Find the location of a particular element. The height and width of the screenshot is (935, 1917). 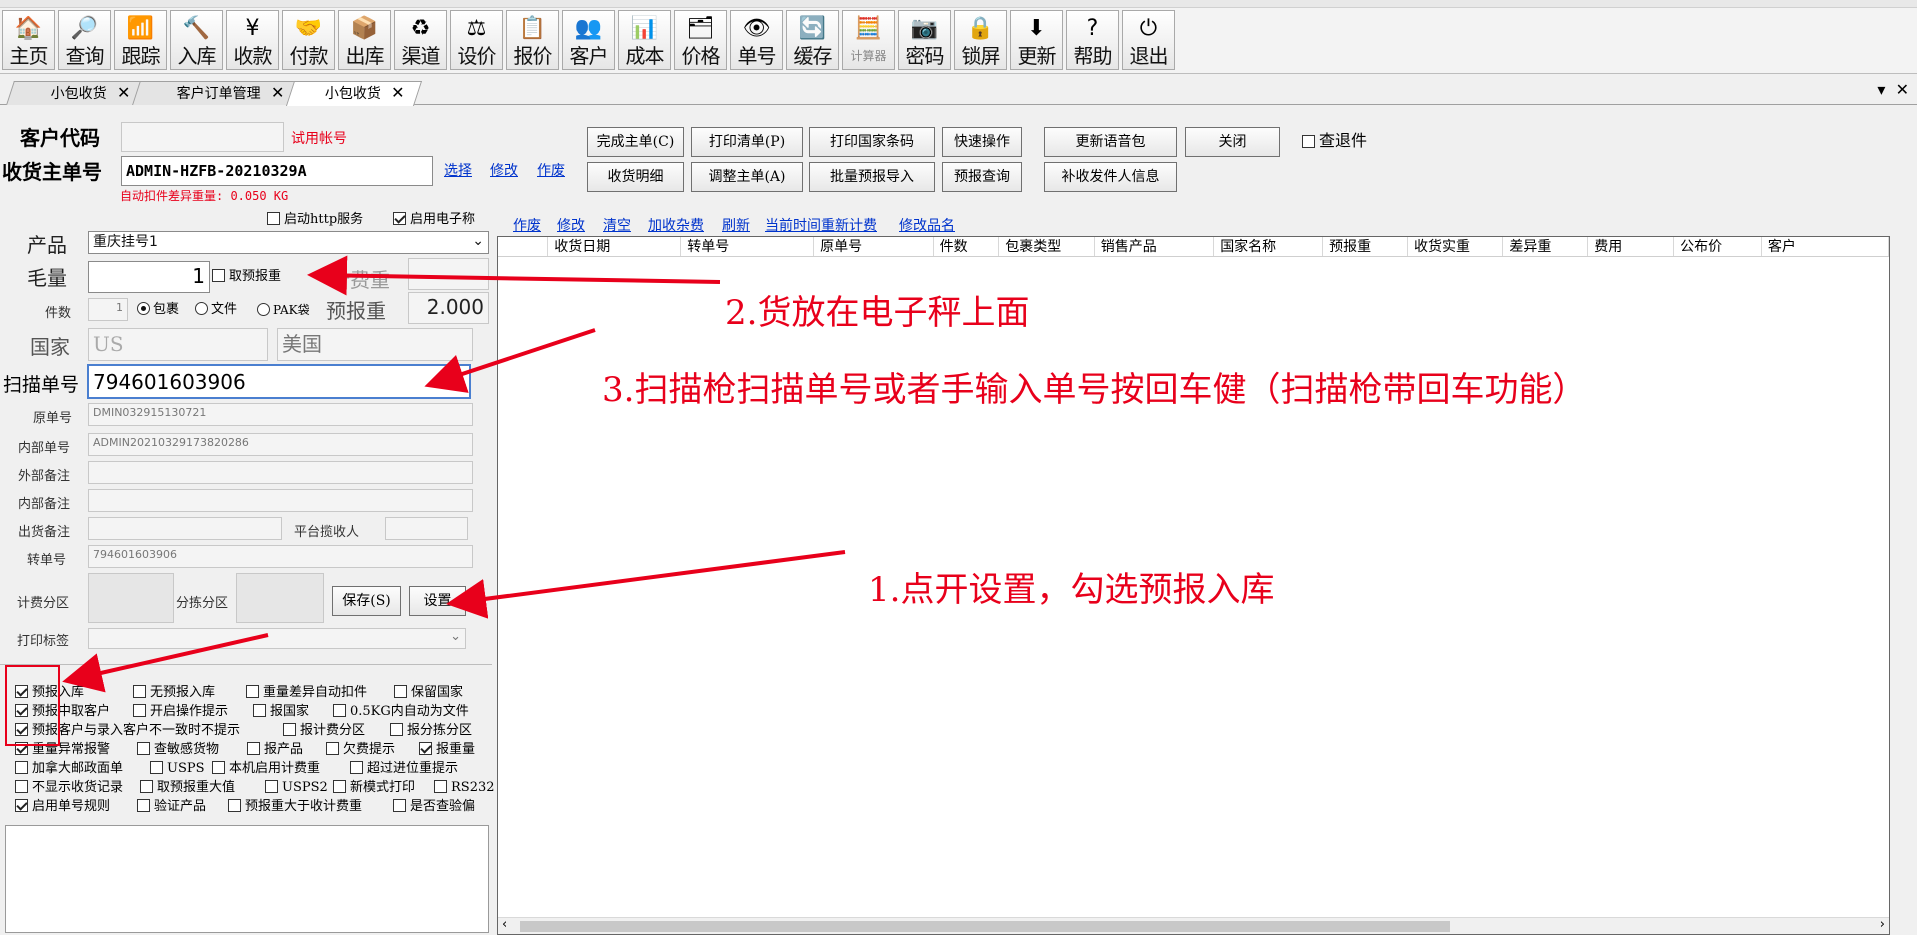

arrow-to-forecast-checkbox is located at coordinates (165, 663).